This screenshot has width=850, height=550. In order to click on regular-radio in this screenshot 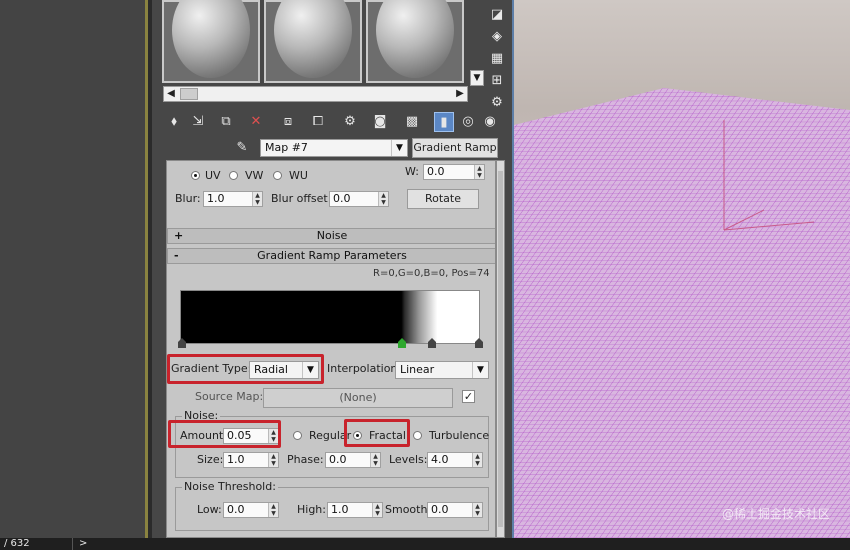, I will do `click(297, 435)`.